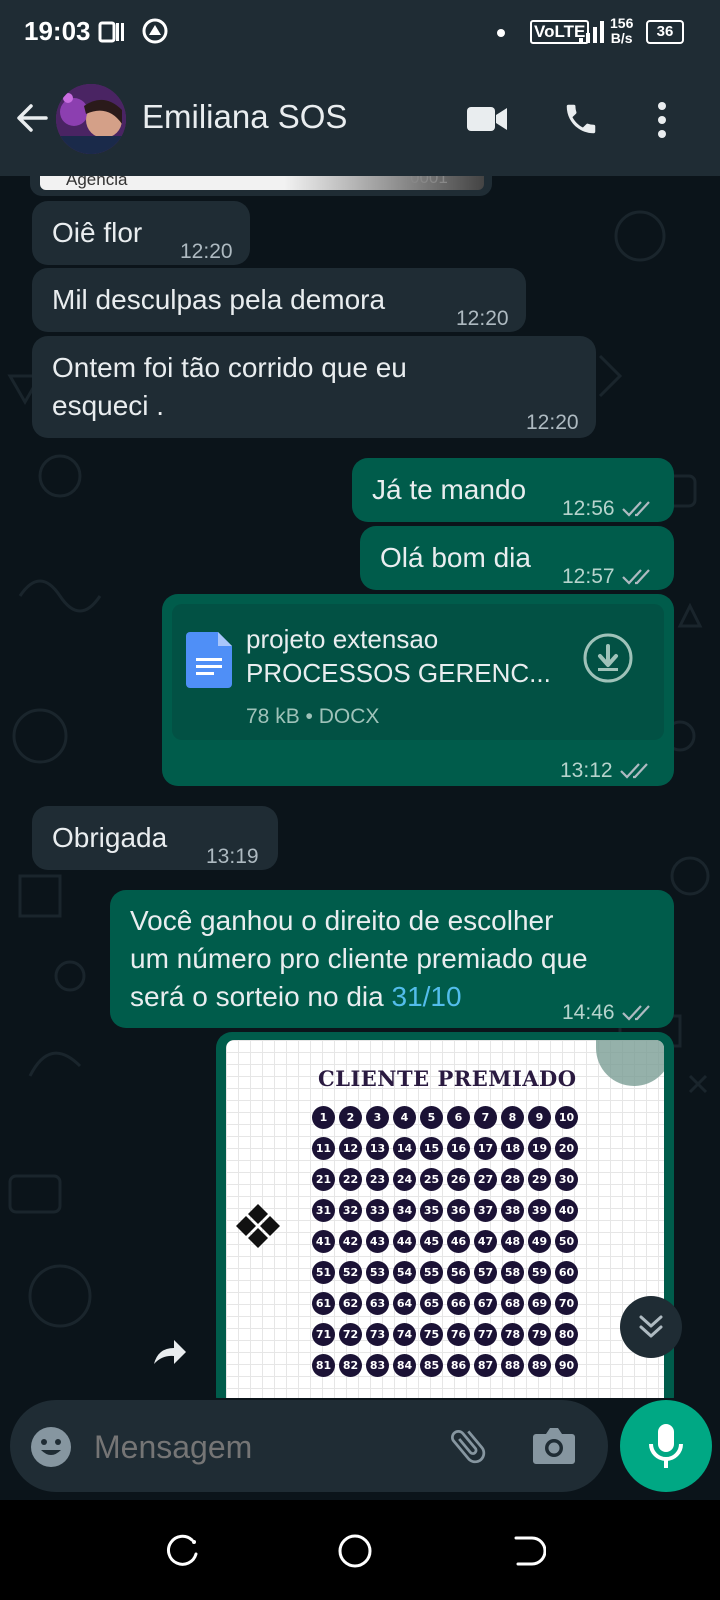 The width and height of the screenshot is (720, 1600). Describe the element at coordinates (581, 119) in the screenshot. I see `phone-icon` at that location.